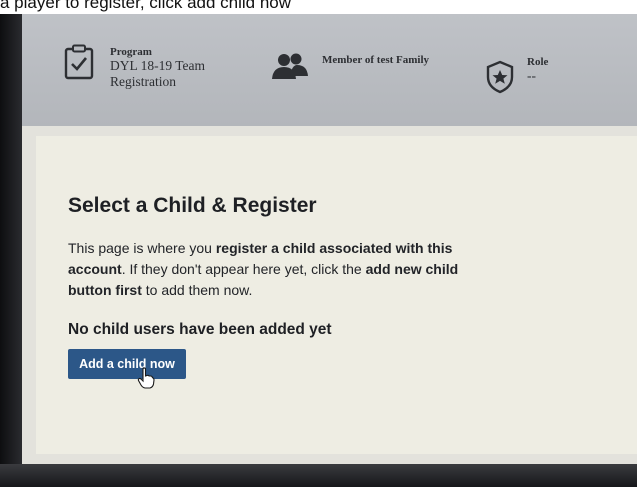 The height and width of the screenshot is (487, 637). Describe the element at coordinates (531, 75) in the screenshot. I see `role-value: --` at that location.